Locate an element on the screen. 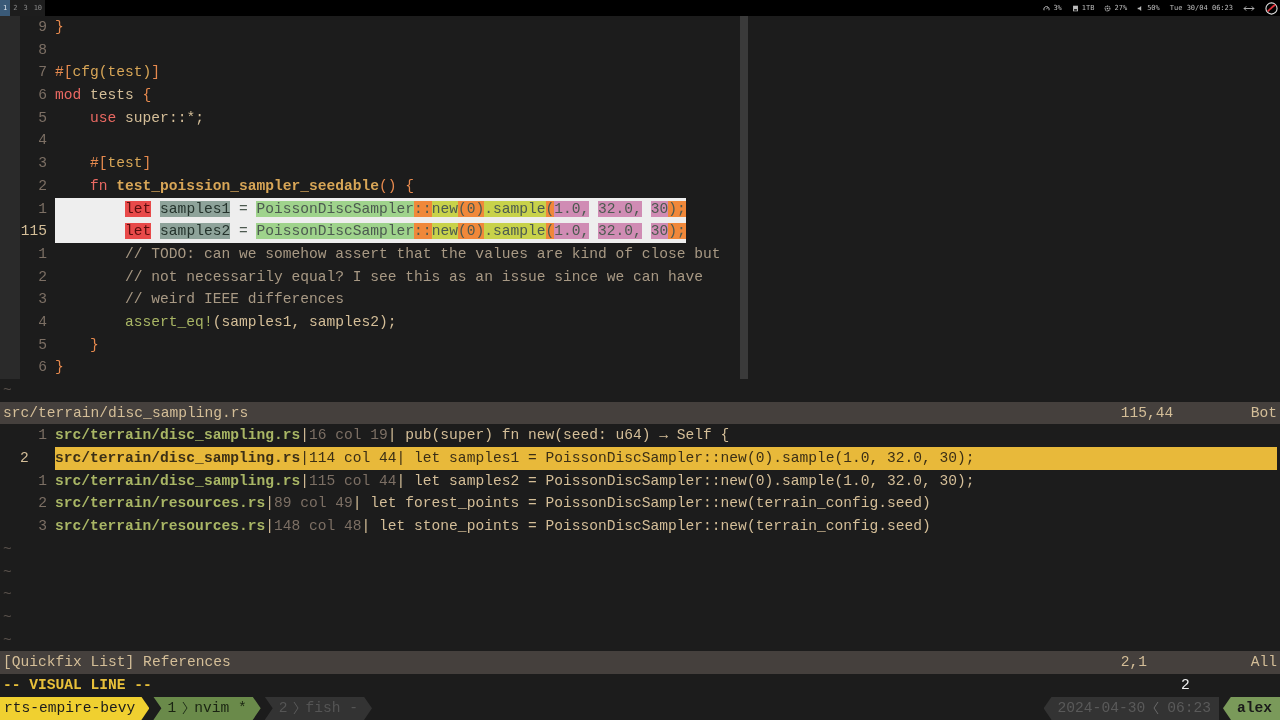  user-name: alex is located at coordinates (1251, 708).